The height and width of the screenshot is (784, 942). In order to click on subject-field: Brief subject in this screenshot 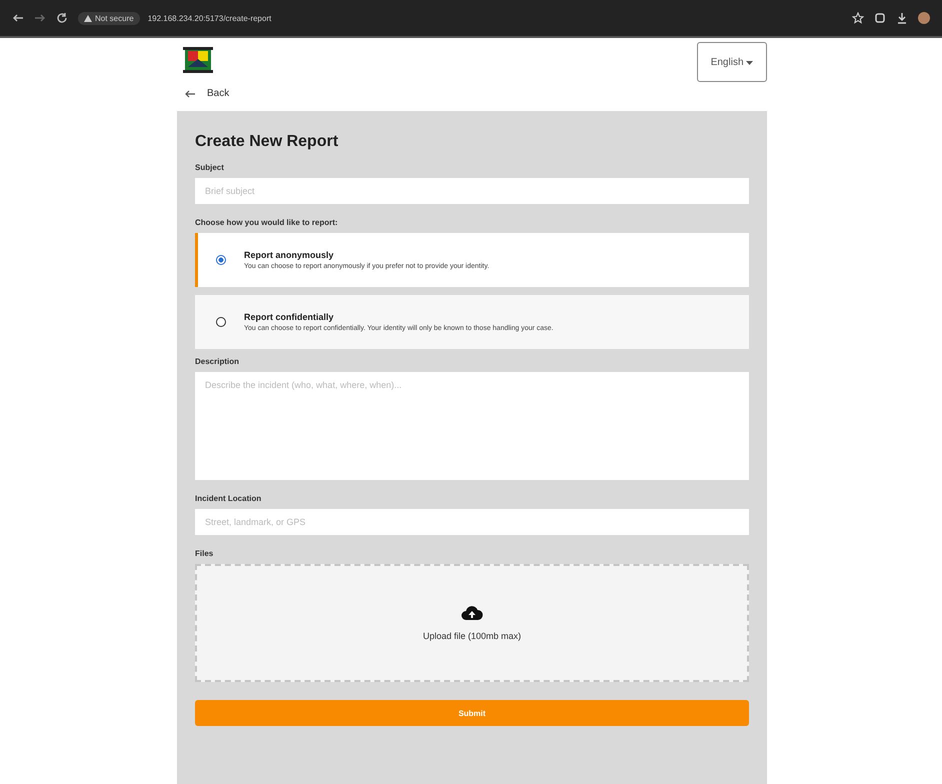, I will do `click(472, 191)`.